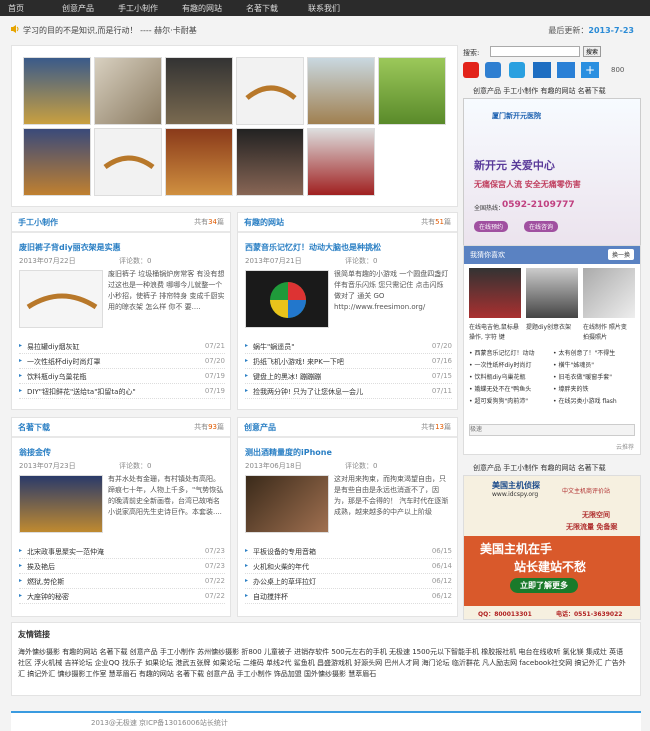 The height and width of the screenshot is (731, 650). Describe the element at coordinates (121, 428) in the screenshot. I see `section-header: 名著下载 共有93篇` at that location.